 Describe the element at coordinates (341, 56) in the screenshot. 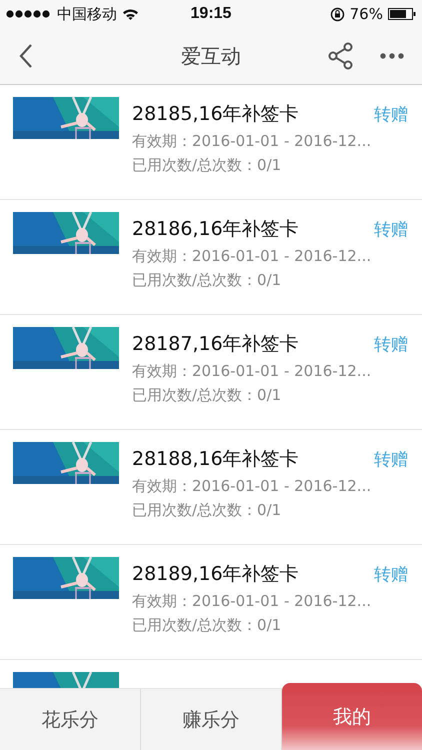

I see `share-icon` at that location.